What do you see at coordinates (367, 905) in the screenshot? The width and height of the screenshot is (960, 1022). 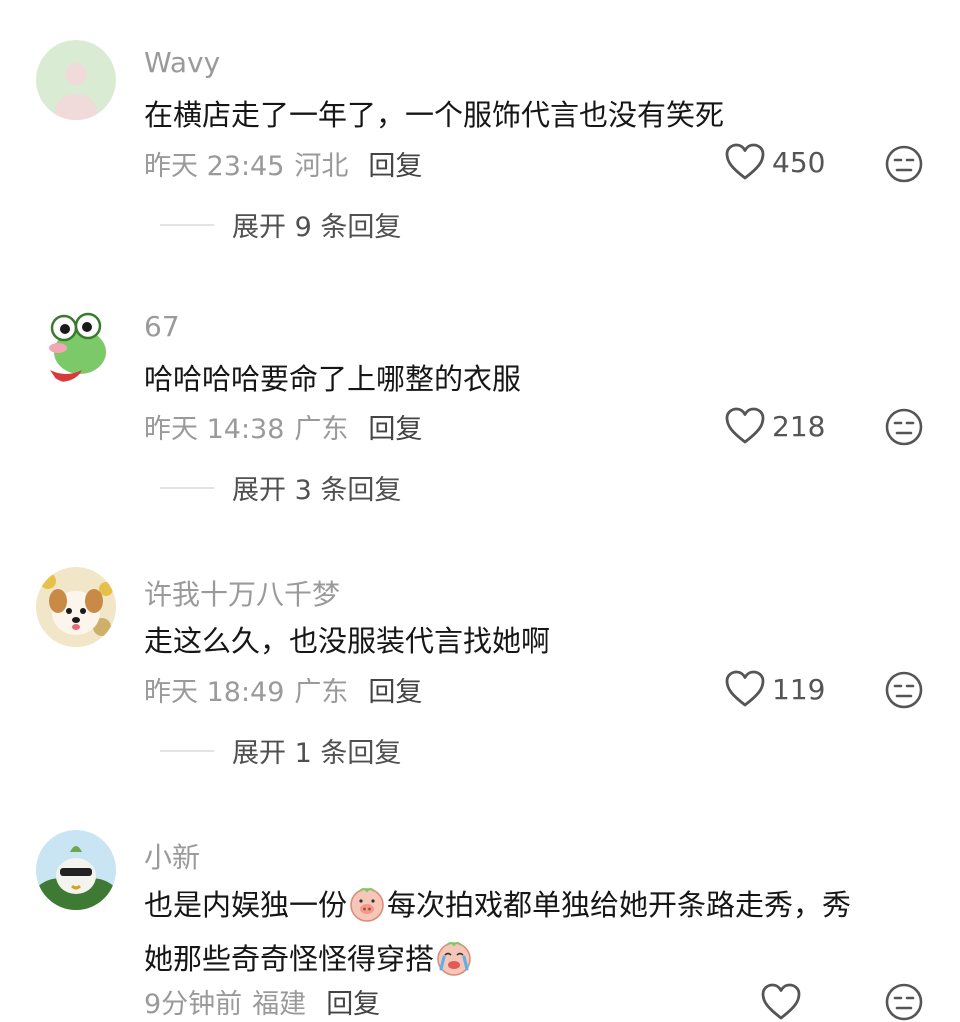 I see `pig-emoji` at bounding box center [367, 905].